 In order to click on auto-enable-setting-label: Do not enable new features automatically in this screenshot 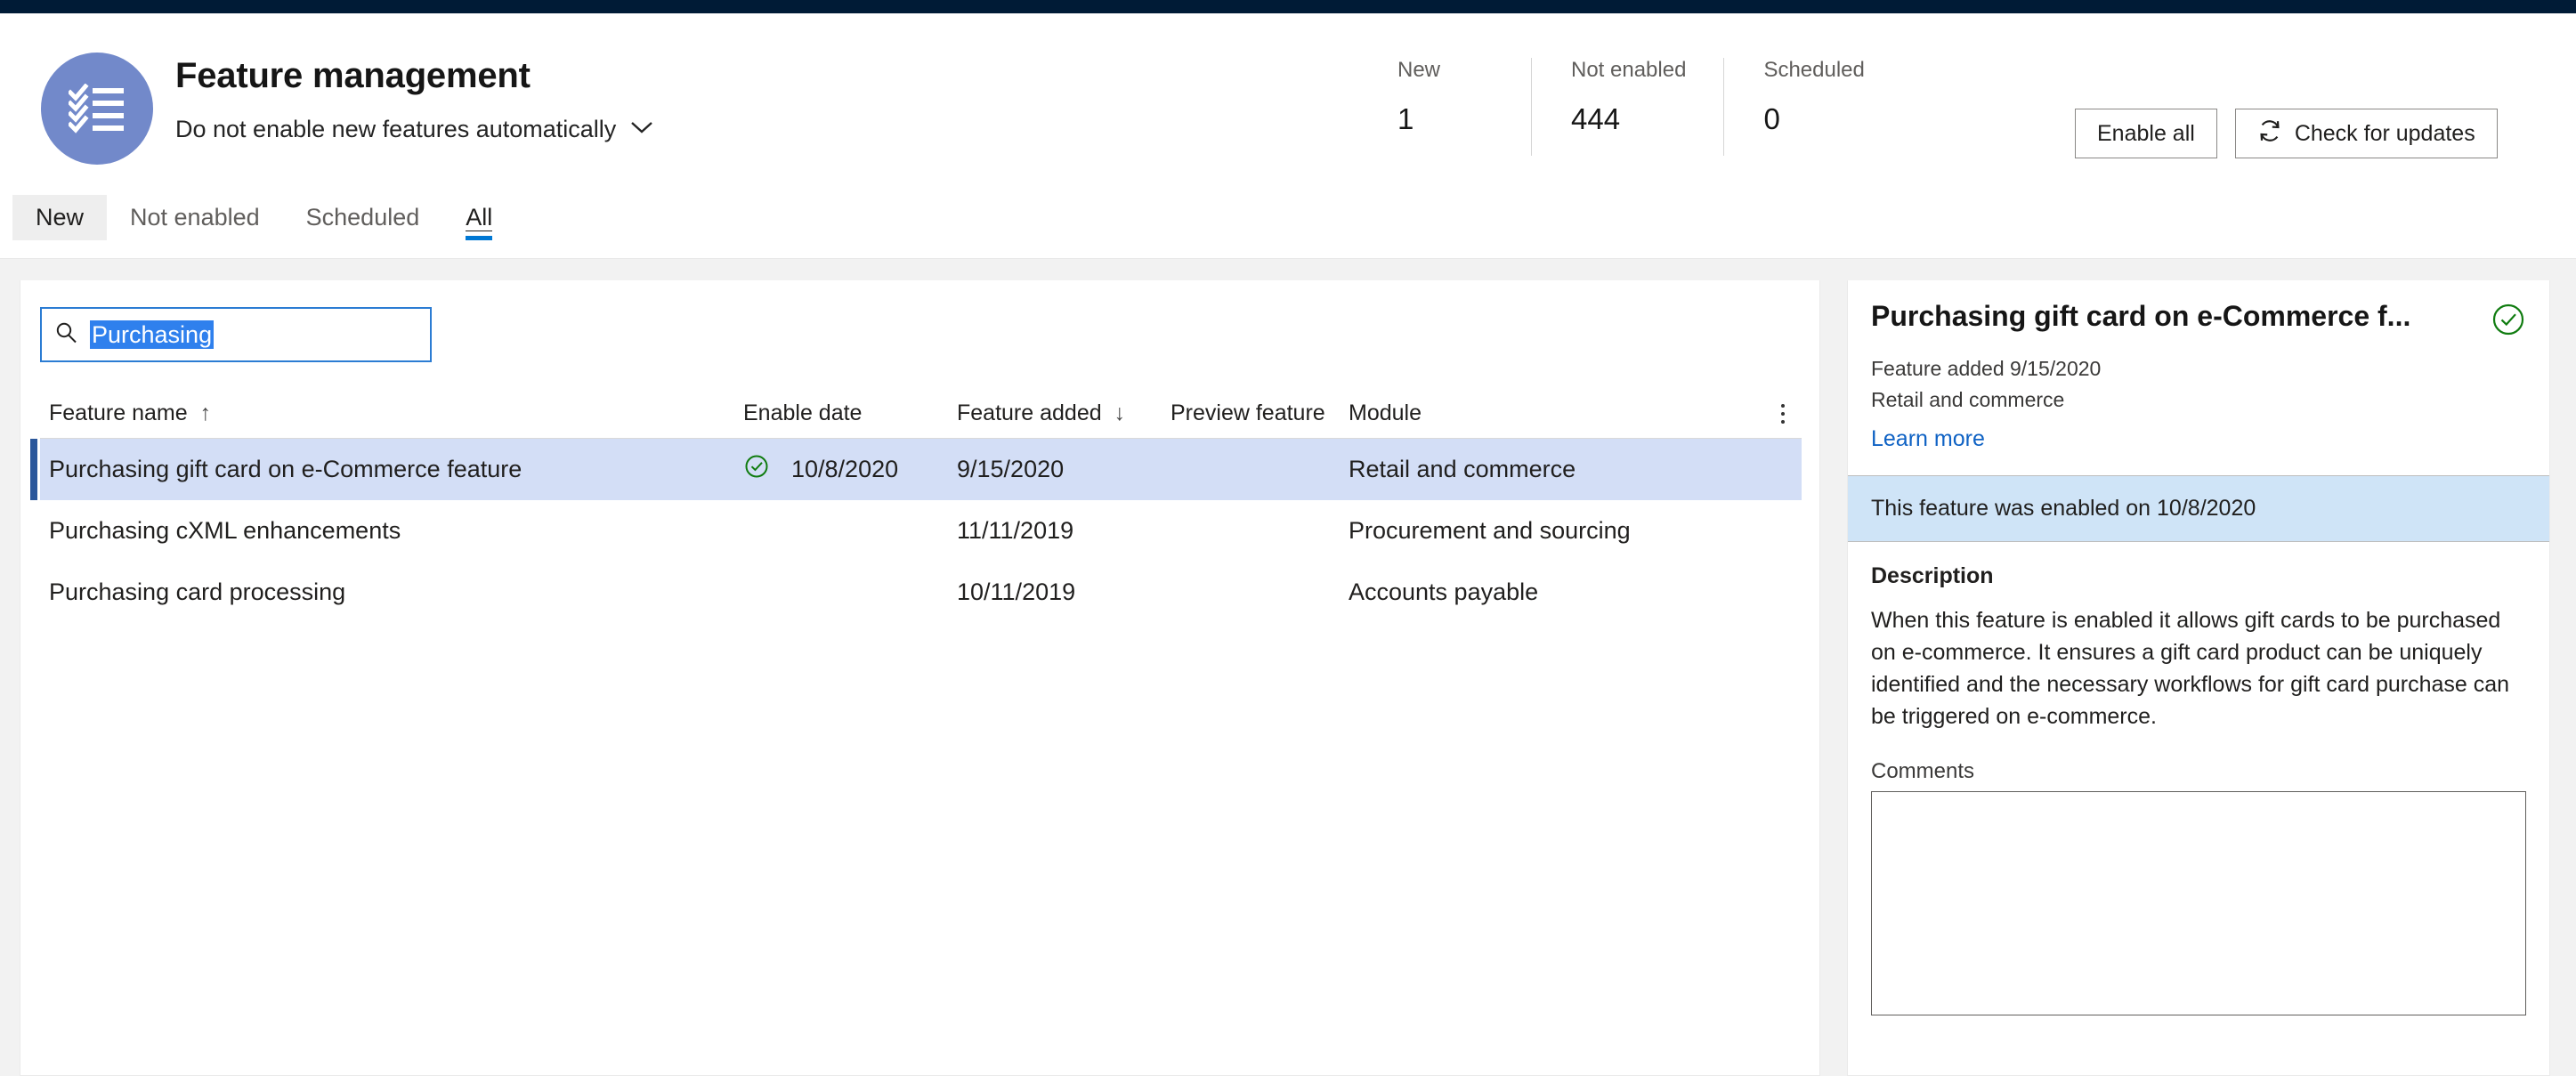, I will do `click(396, 129)`.